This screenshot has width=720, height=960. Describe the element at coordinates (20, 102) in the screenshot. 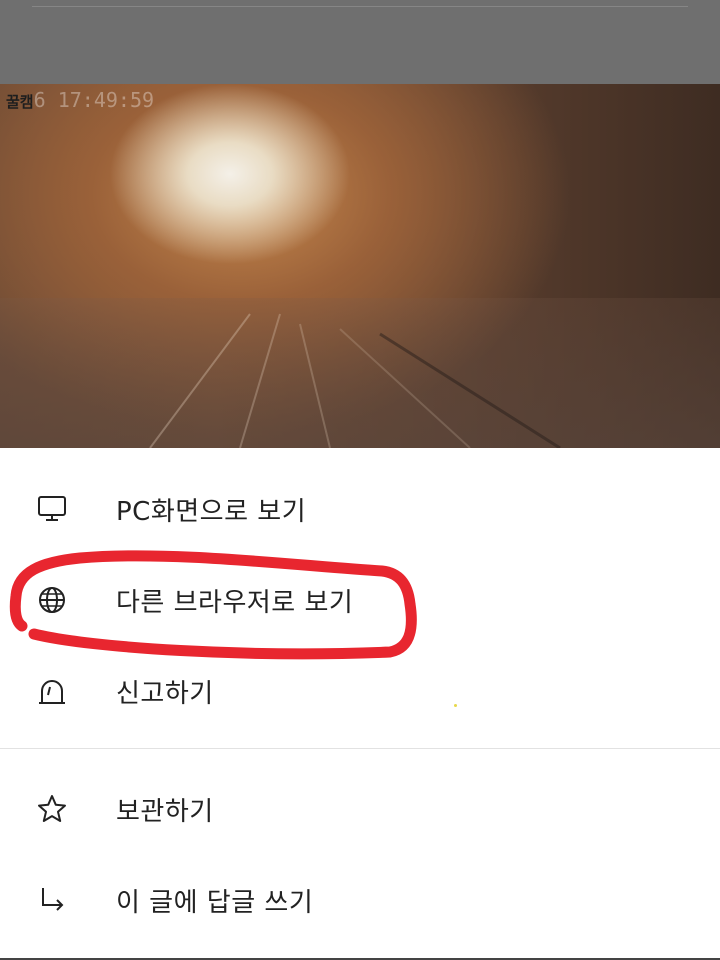

I see `camera-tag: 꿀캠` at that location.